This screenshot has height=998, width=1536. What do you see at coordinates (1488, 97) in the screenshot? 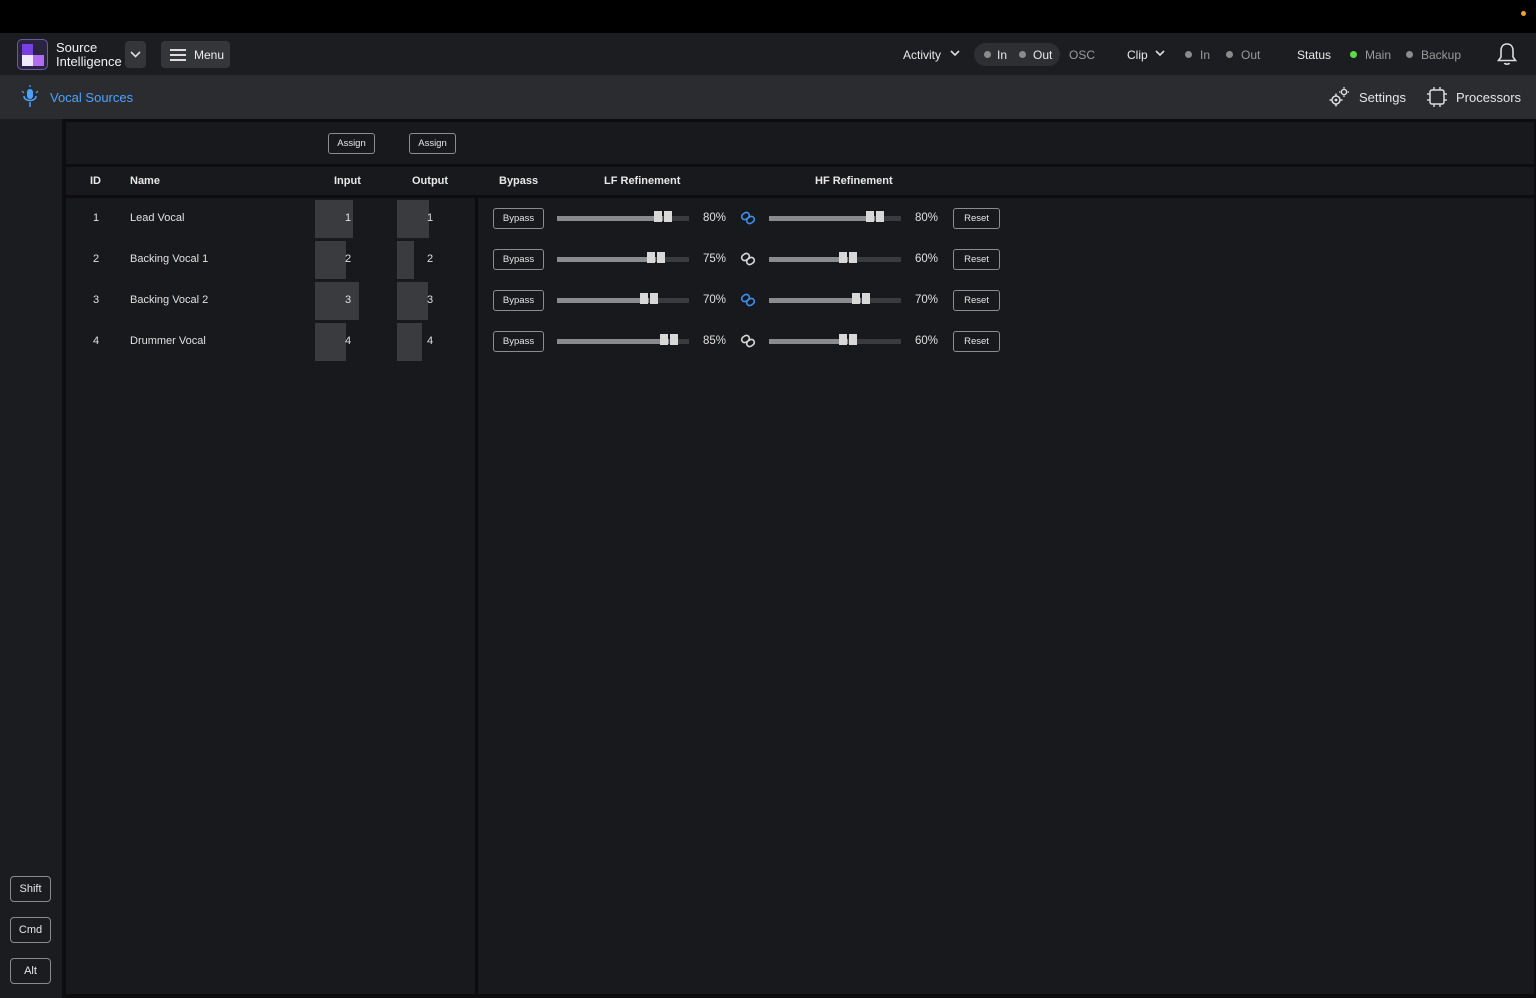
I see `processors-button: Processors` at bounding box center [1488, 97].